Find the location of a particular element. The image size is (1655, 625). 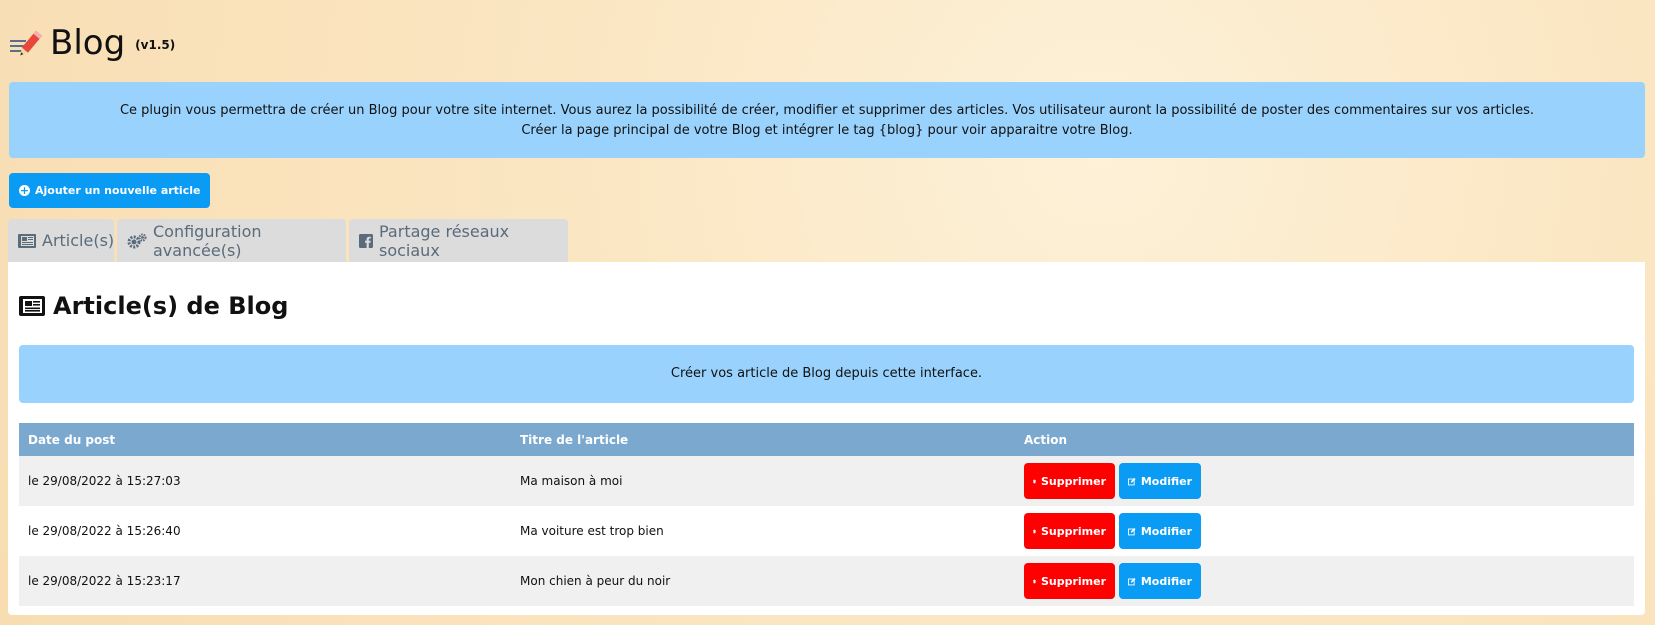

add-article-button: + Ajouter un nouvelle article is located at coordinates (110, 190).